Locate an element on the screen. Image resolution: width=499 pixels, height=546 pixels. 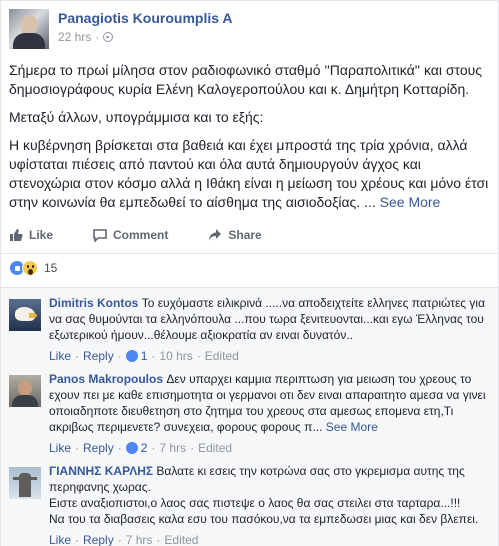
wow-reaction-icon is located at coordinates (30, 268).